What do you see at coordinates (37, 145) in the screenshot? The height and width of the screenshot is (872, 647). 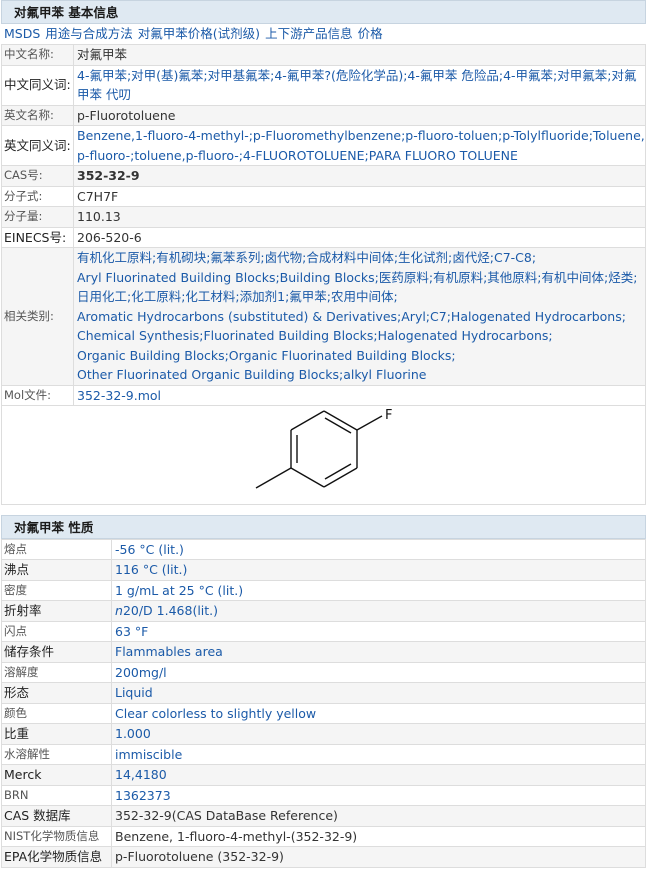 I see `label-en-synonyms: 英文同义词:` at bounding box center [37, 145].